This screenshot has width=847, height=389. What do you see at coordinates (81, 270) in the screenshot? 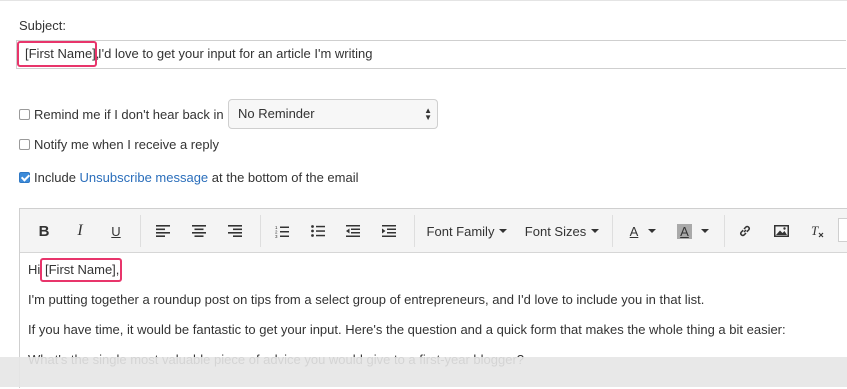
I see `body-merge-token: [First Name],` at bounding box center [81, 270].